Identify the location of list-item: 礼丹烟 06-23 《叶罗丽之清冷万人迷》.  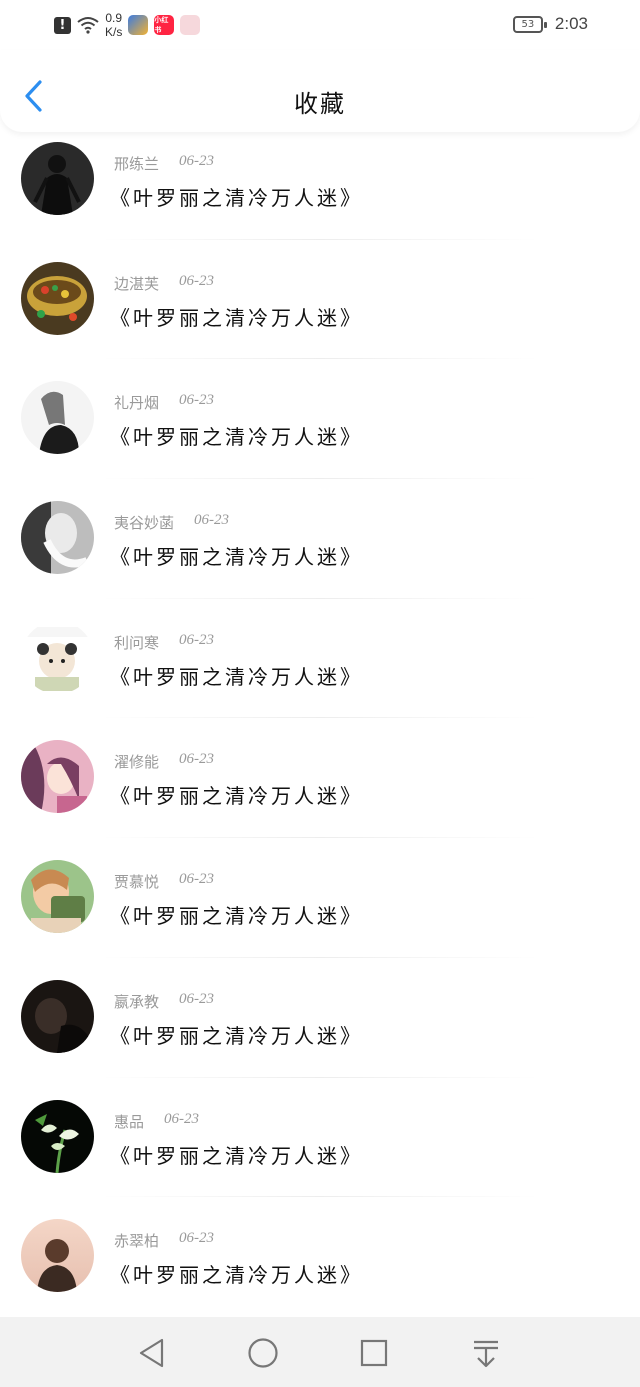
(320, 419).